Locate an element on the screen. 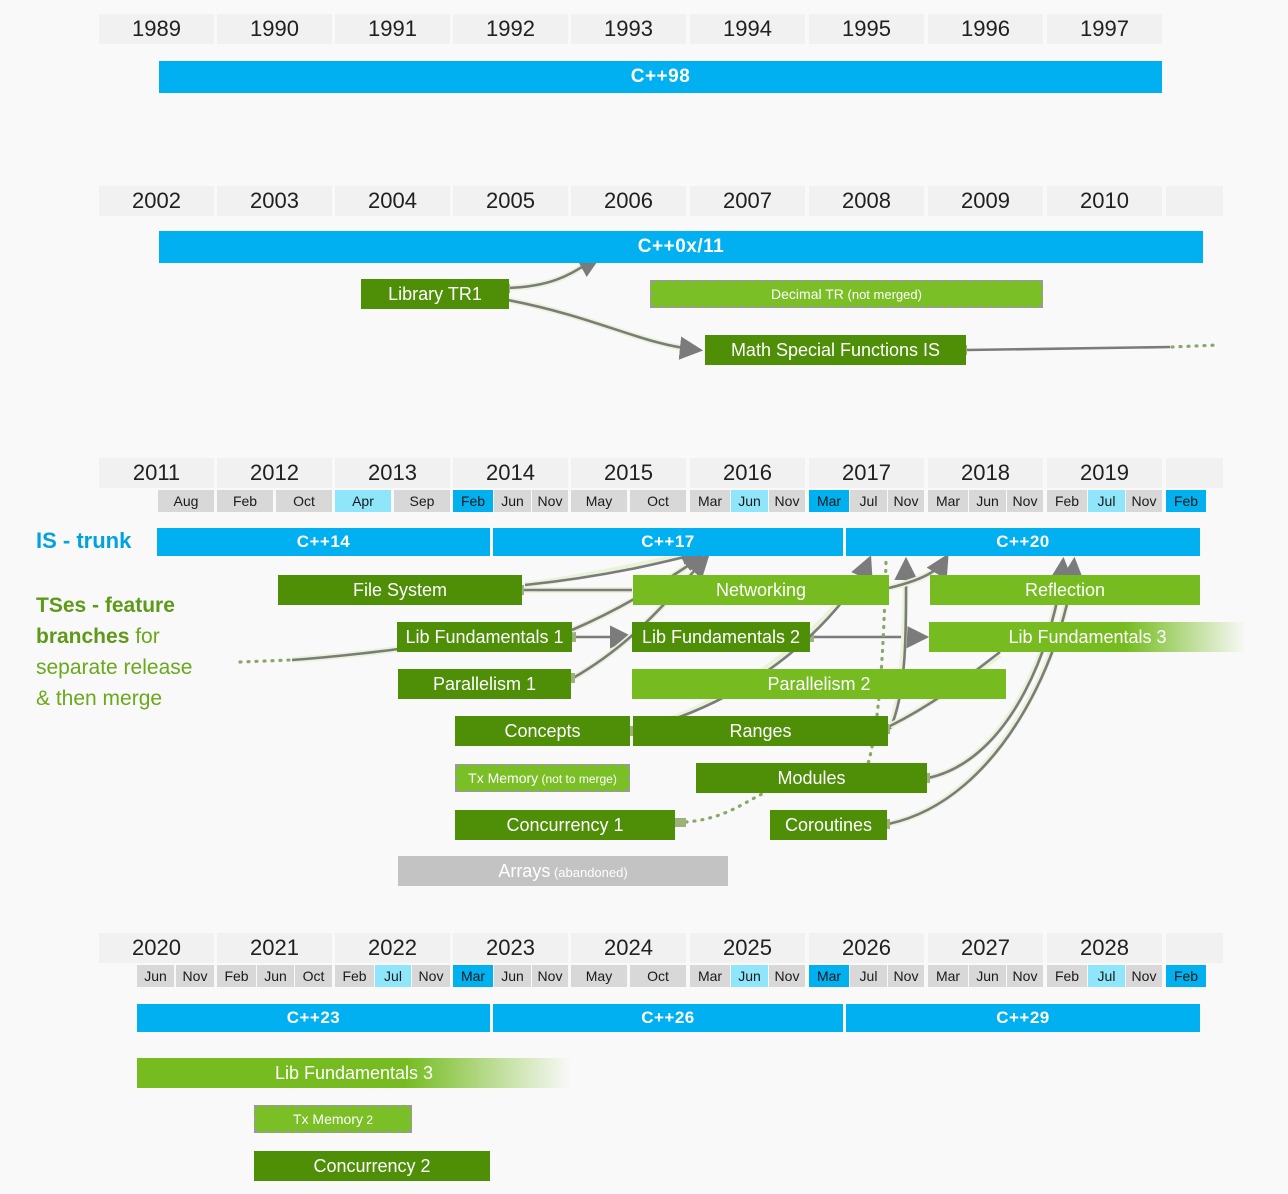 The height and width of the screenshot is (1194, 1288). ts-bar-tx-memory-2: Tx Memory 2 is located at coordinates (333, 1119).